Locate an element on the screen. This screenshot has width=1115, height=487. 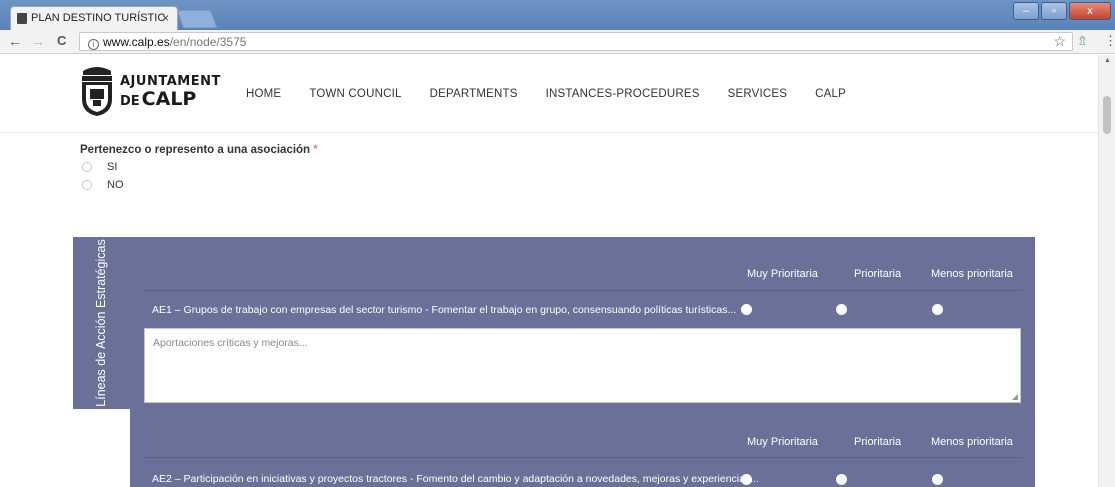
nav-home: HOME is located at coordinates (263, 94).